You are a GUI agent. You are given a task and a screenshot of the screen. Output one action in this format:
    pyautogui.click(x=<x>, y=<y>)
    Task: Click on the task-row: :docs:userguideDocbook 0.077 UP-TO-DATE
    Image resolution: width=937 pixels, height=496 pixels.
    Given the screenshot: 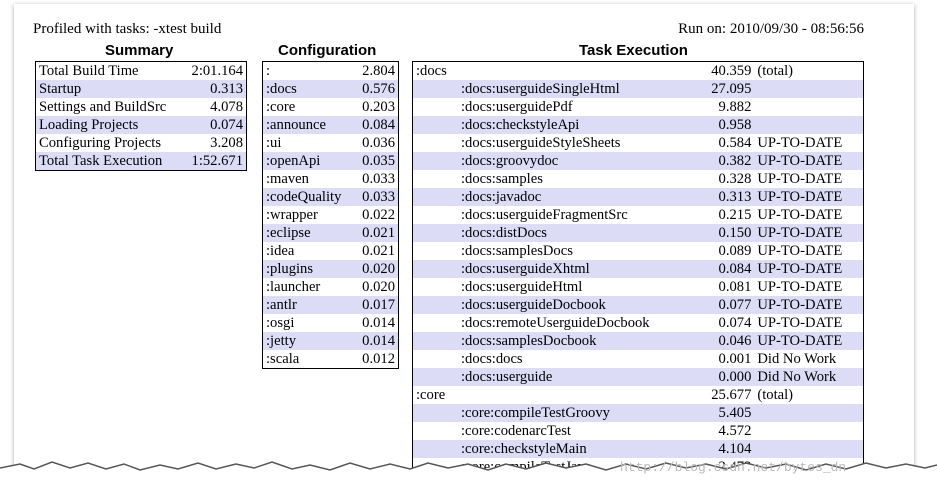 What is the action you would take?
    pyautogui.click(x=638, y=305)
    